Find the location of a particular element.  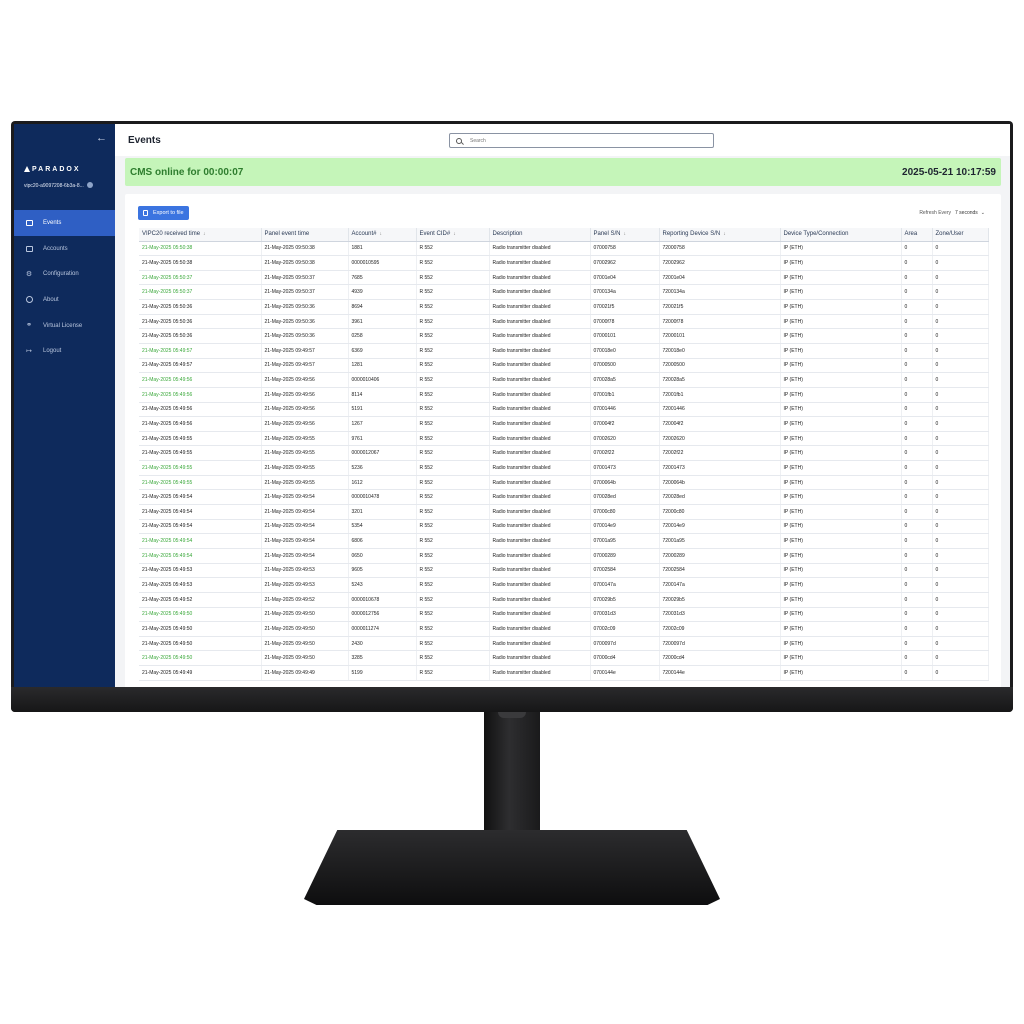

column-header: Panel S/N ↓ is located at coordinates (625, 235).